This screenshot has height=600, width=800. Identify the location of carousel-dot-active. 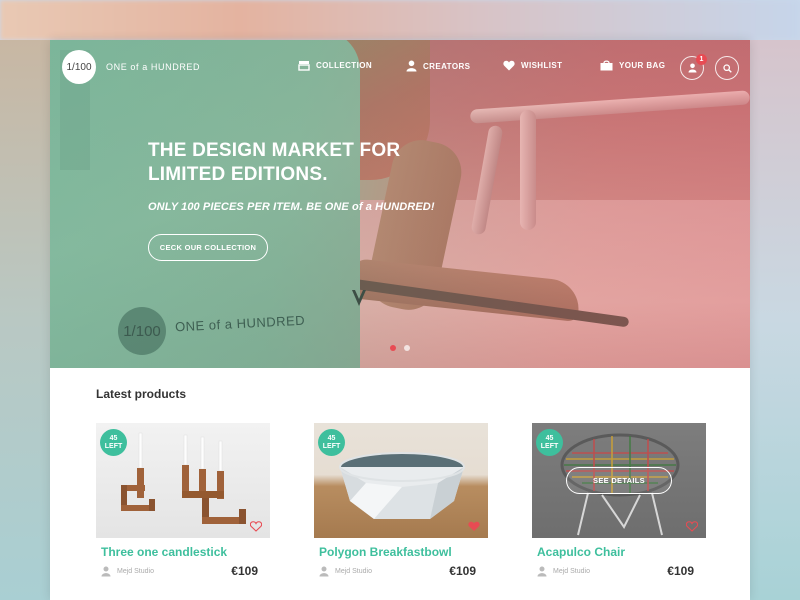
(393, 348).